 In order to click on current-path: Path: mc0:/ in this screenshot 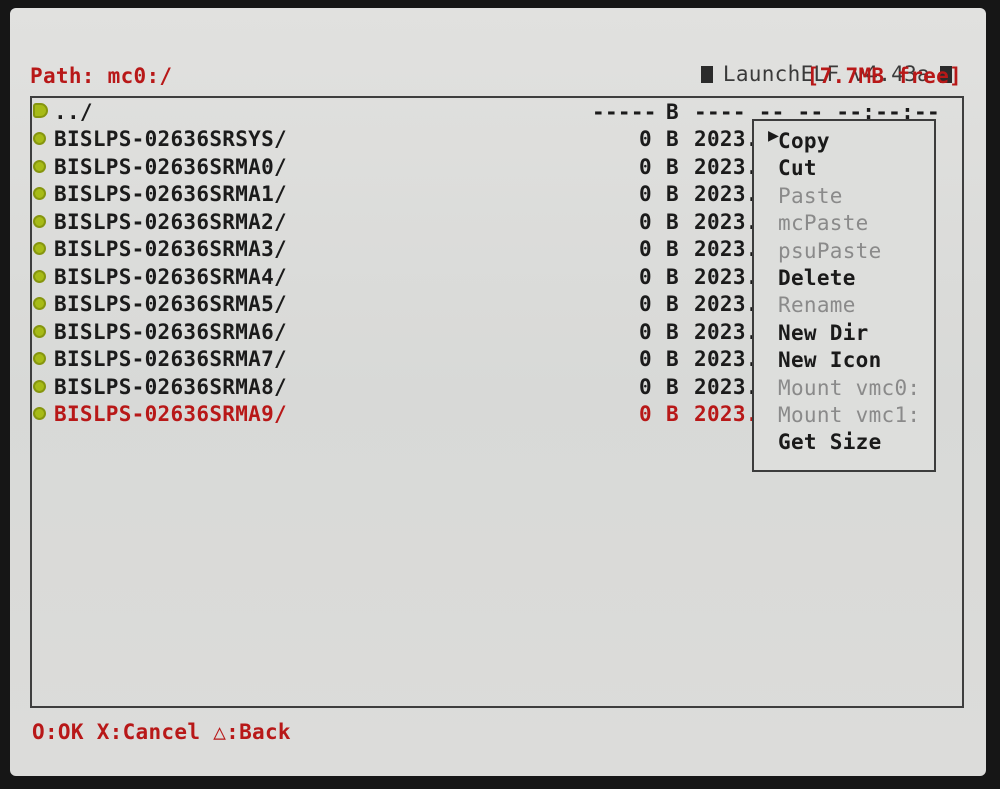, I will do `click(101, 76)`.